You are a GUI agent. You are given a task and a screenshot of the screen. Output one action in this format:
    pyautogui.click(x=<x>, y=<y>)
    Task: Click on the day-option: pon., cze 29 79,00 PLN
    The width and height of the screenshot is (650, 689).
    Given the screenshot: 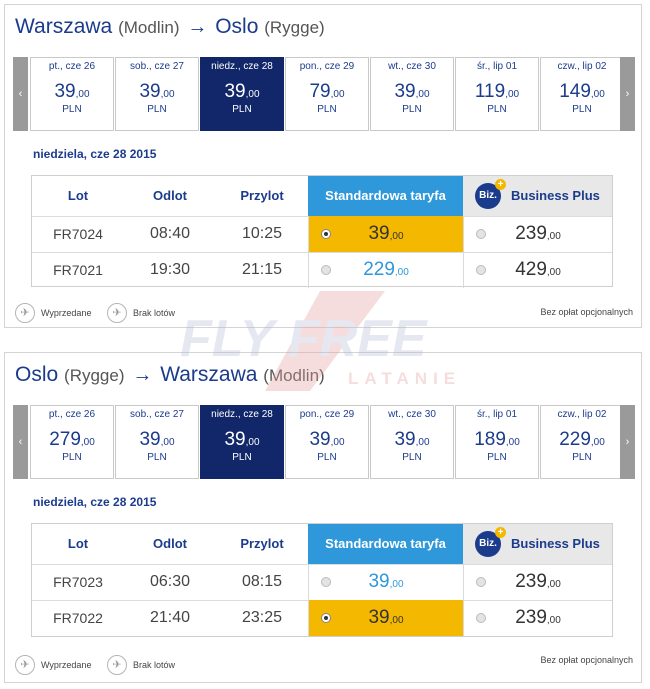 What is the action you would take?
    pyautogui.click(x=327, y=94)
    